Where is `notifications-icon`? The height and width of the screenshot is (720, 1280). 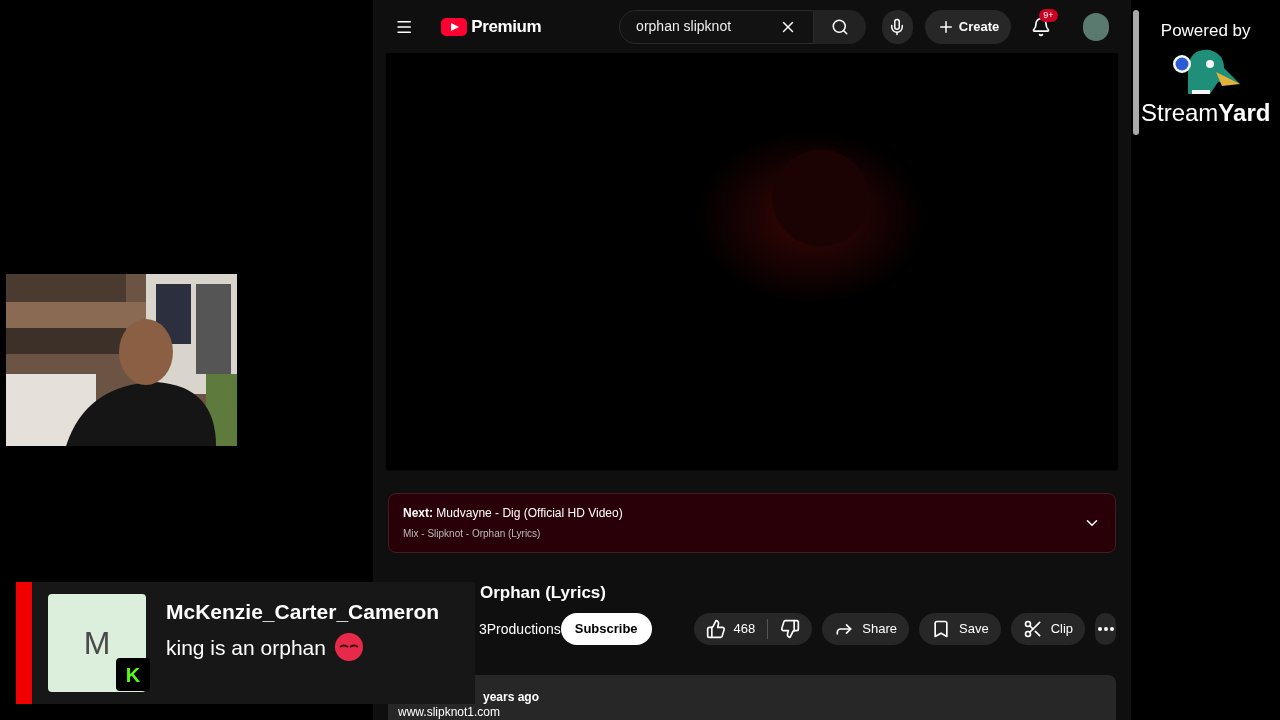 notifications-icon is located at coordinates (1041, 26).